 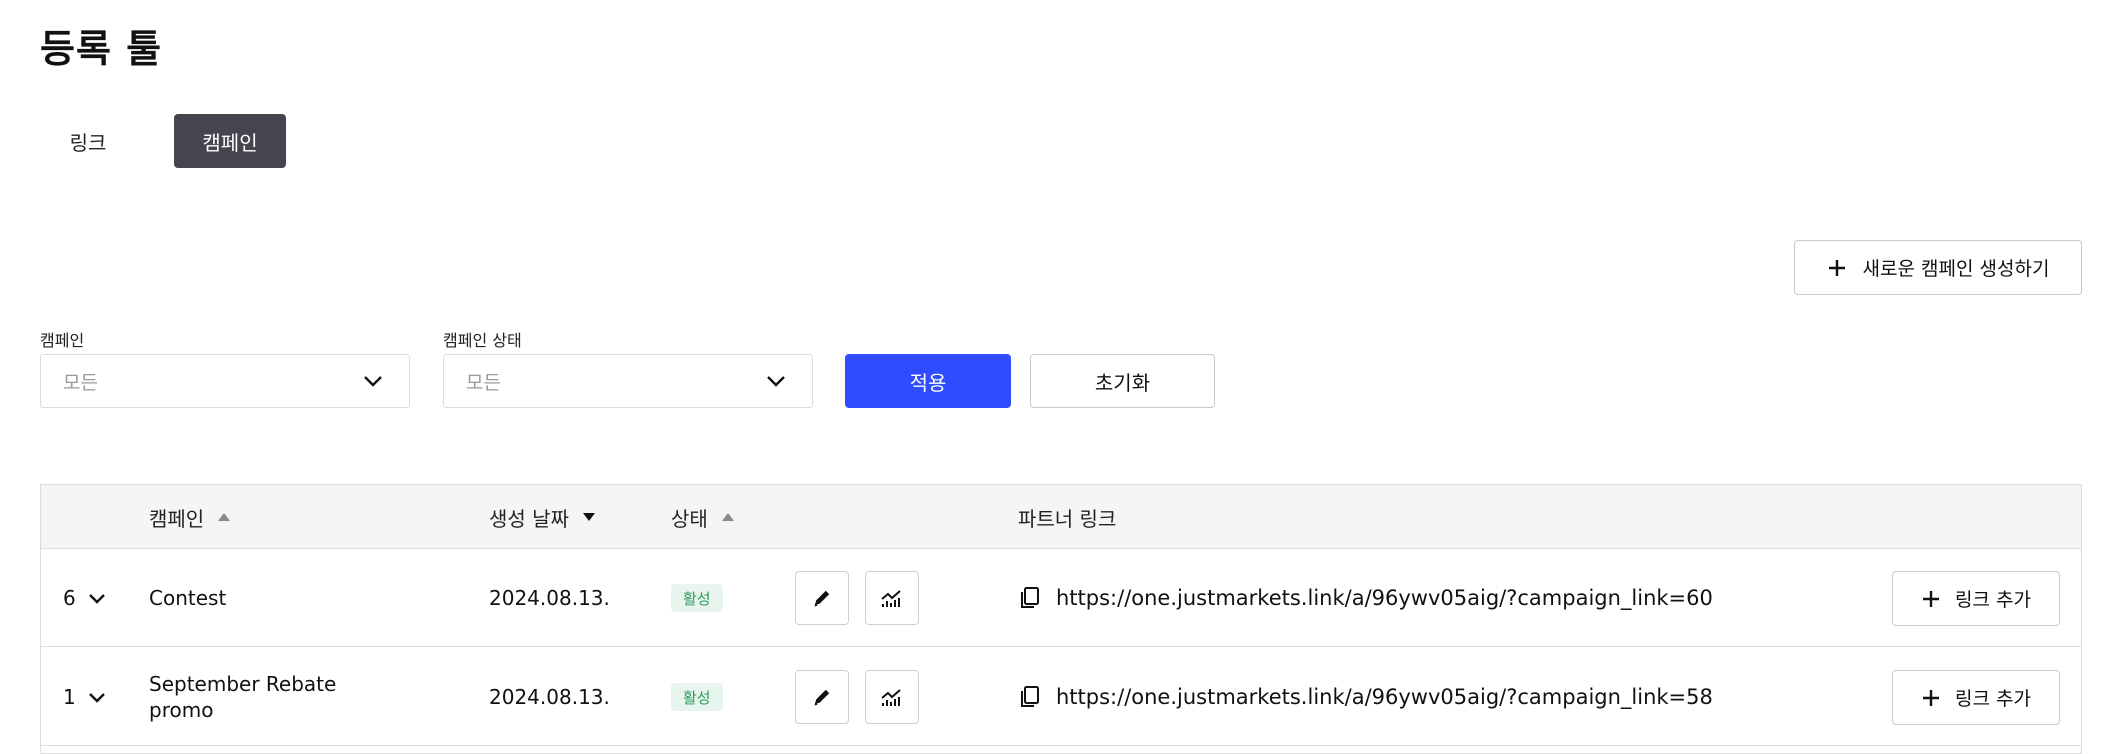 What do you see at coordinates (88, 141) in the screenshot?
I see `tab-link: 링크` at bounding box center [88, 141].